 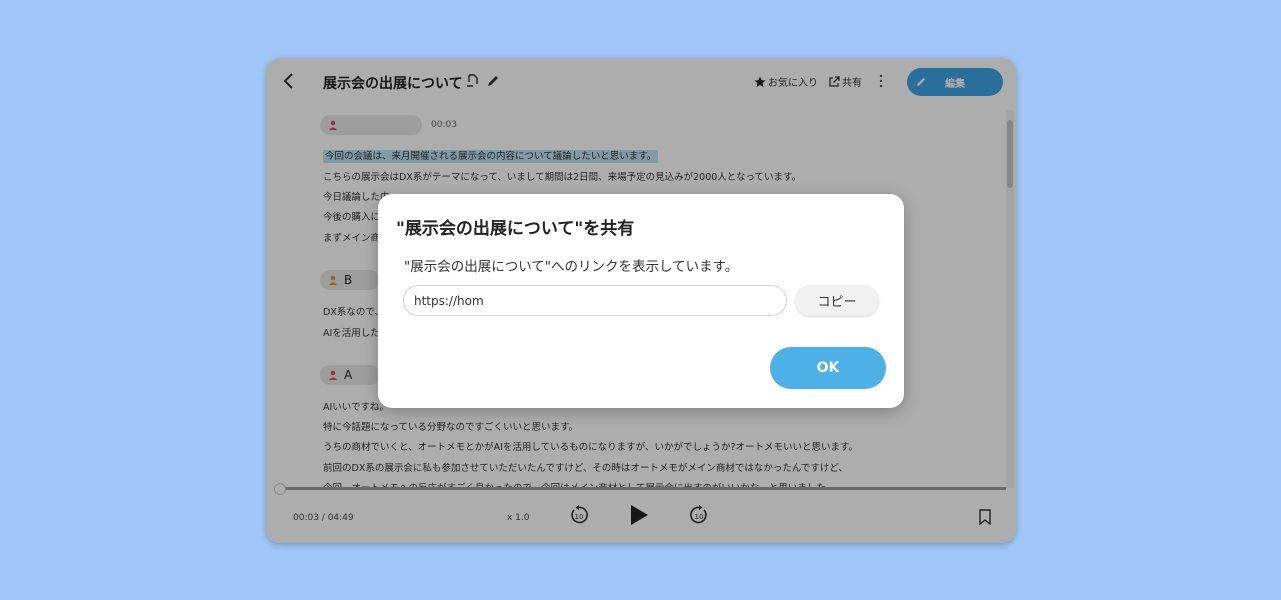 What do you see at coordinates (595, 300) in the screenshot?
I see `share-url-field` at bounding box center [595, 300].